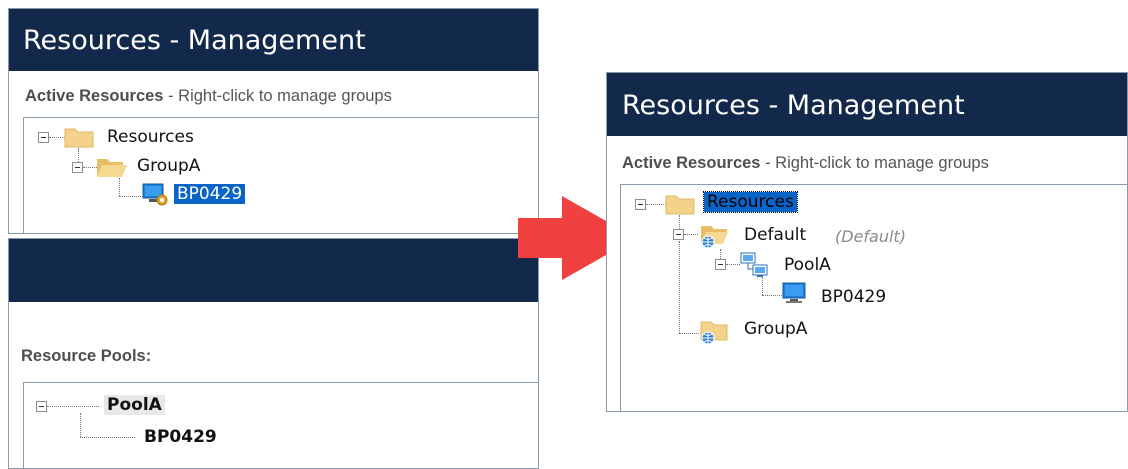  What do you see at coordinates (155, 194) in the screenshot?
I see `computer-gear-icon` at bounding box center [155, 194].